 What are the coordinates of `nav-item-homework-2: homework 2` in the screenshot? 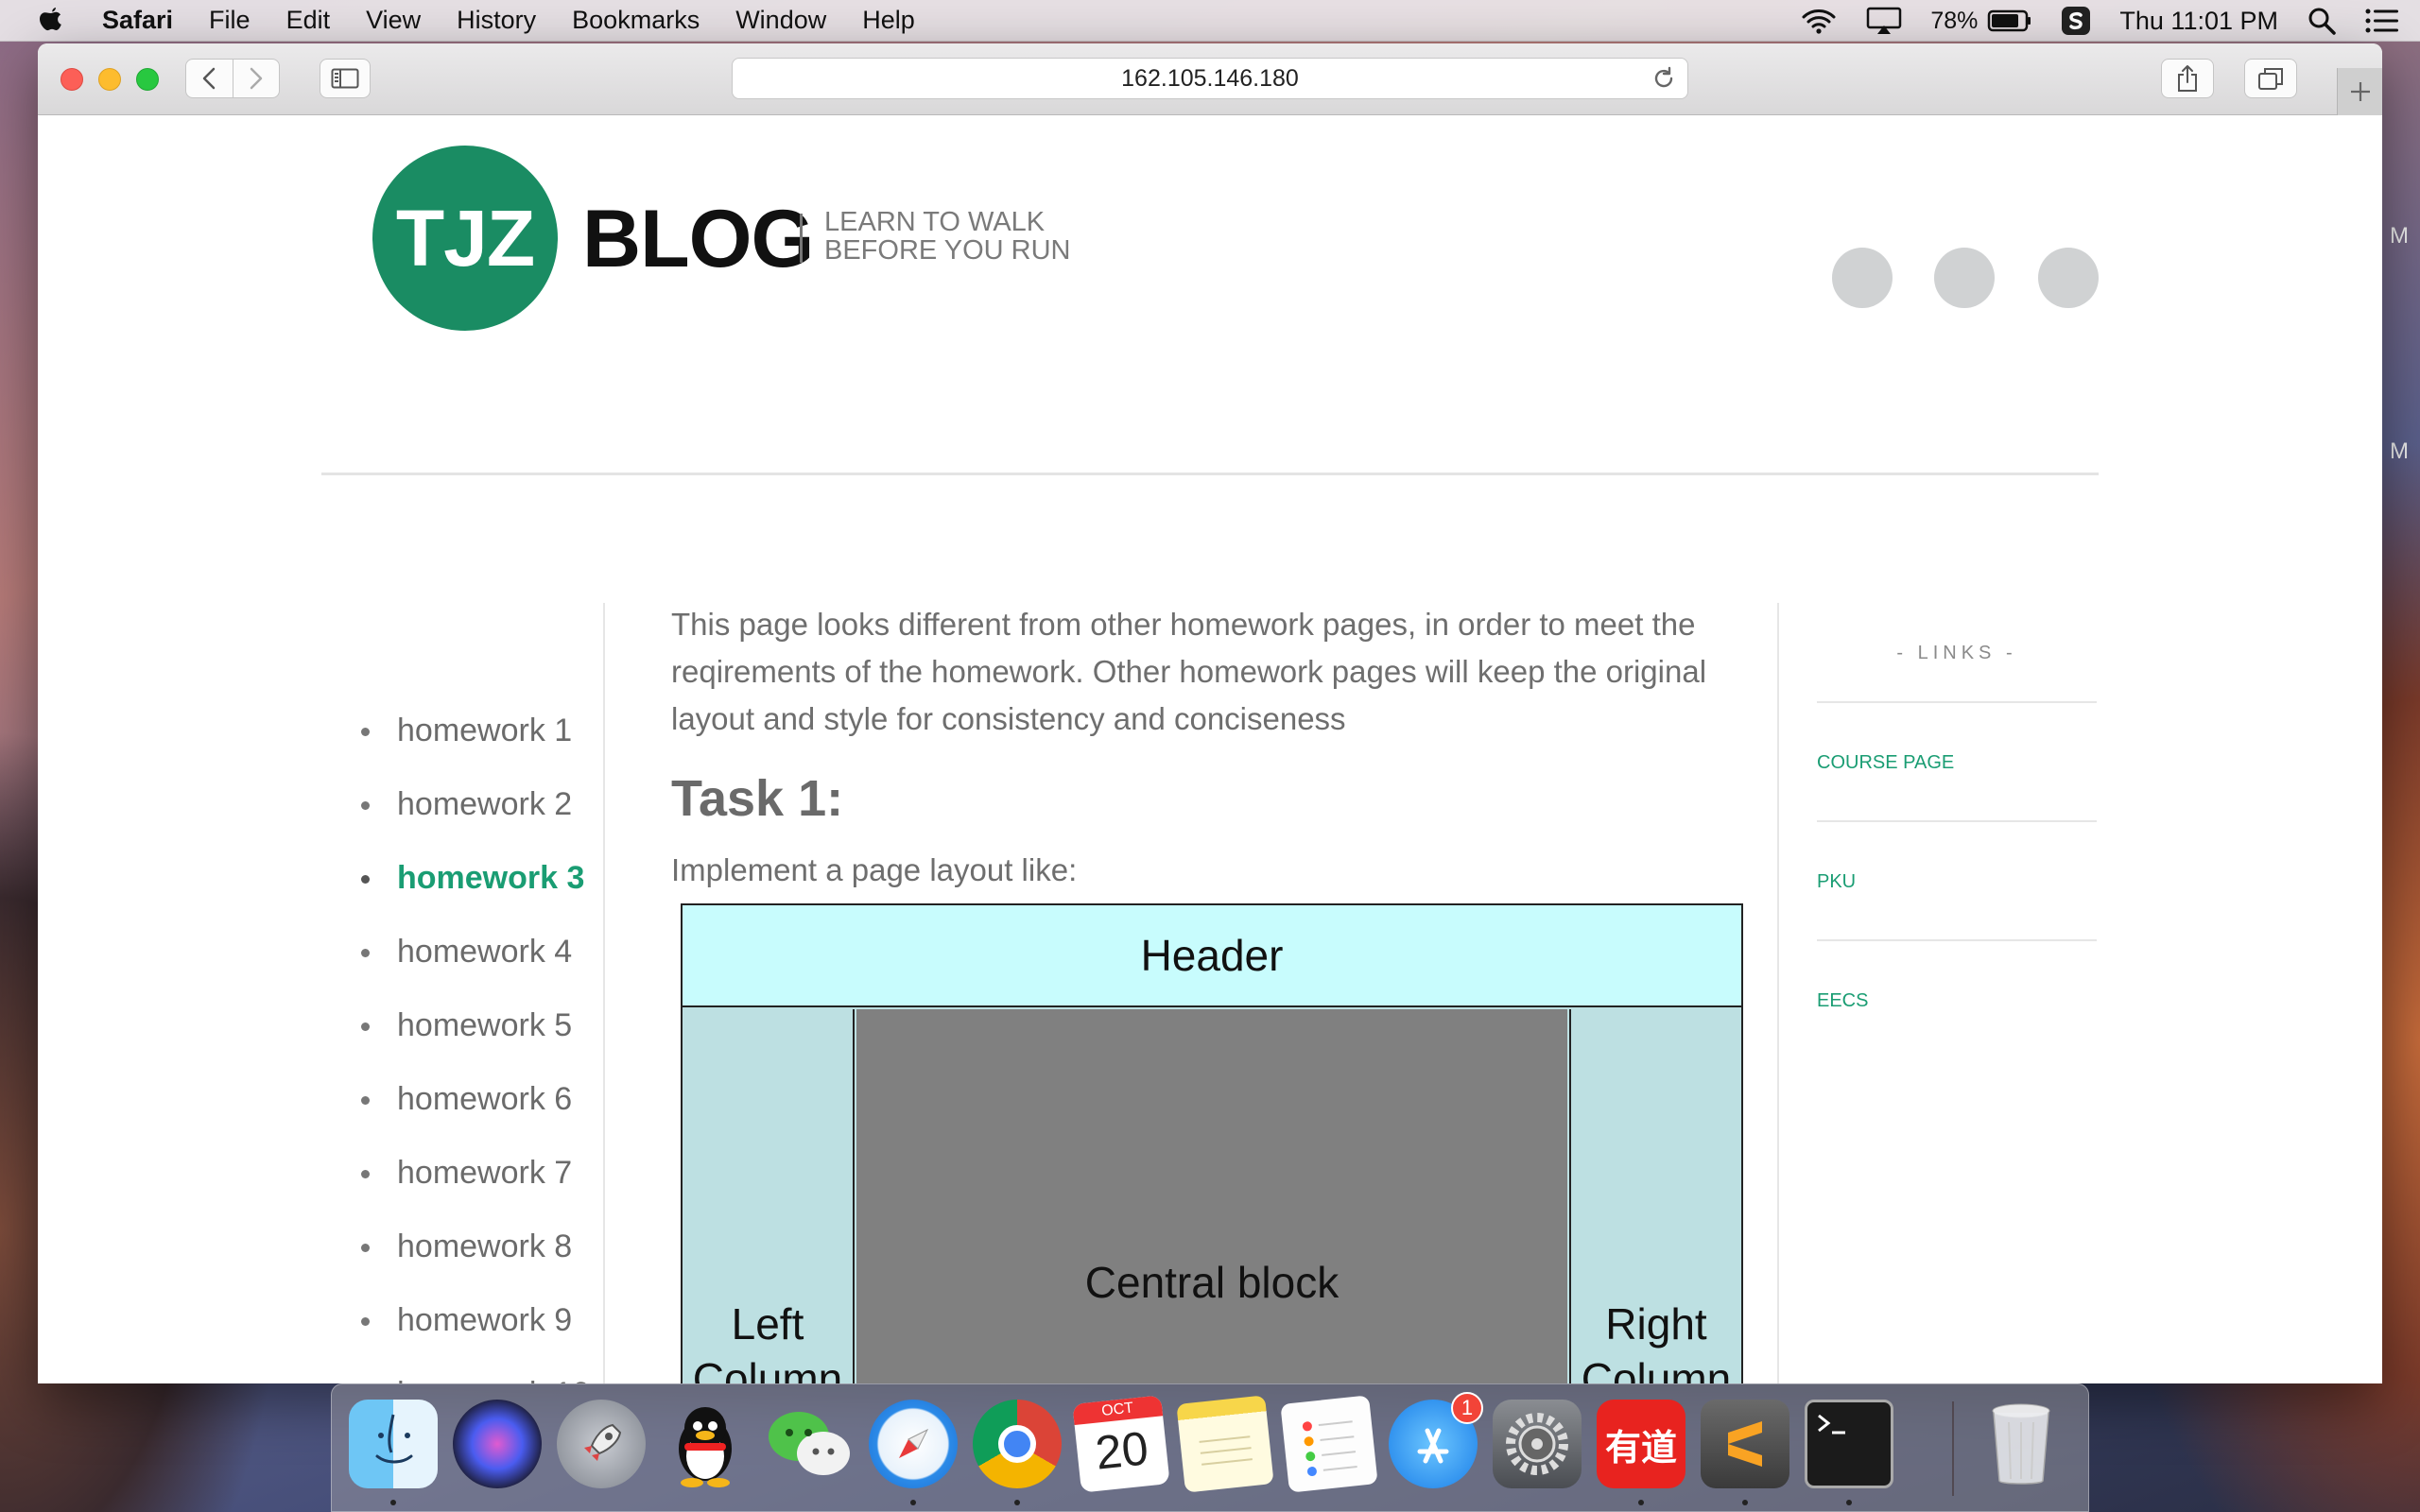 It's located at (473, 804).